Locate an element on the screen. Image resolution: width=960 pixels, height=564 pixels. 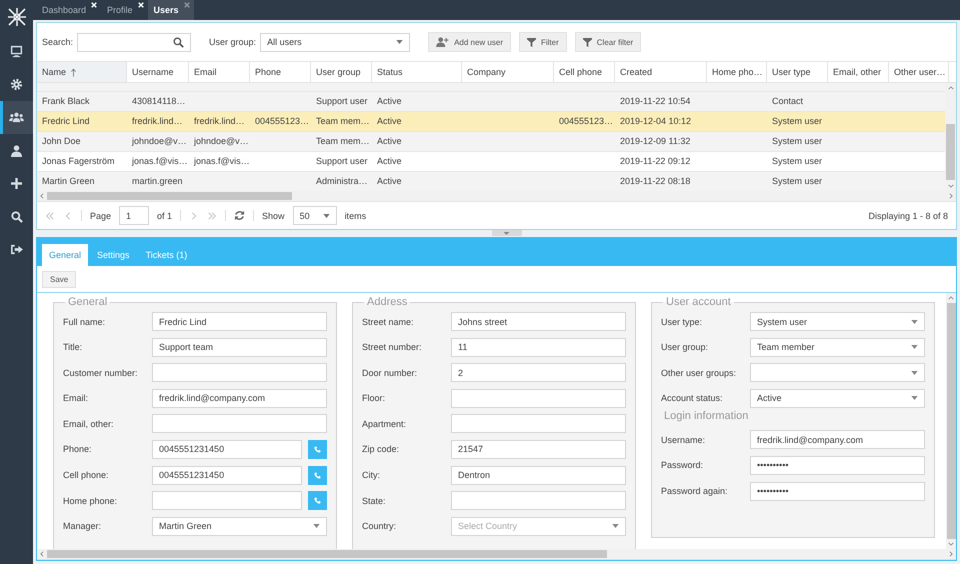
column-header: User group is located at coordinates (341, 72).